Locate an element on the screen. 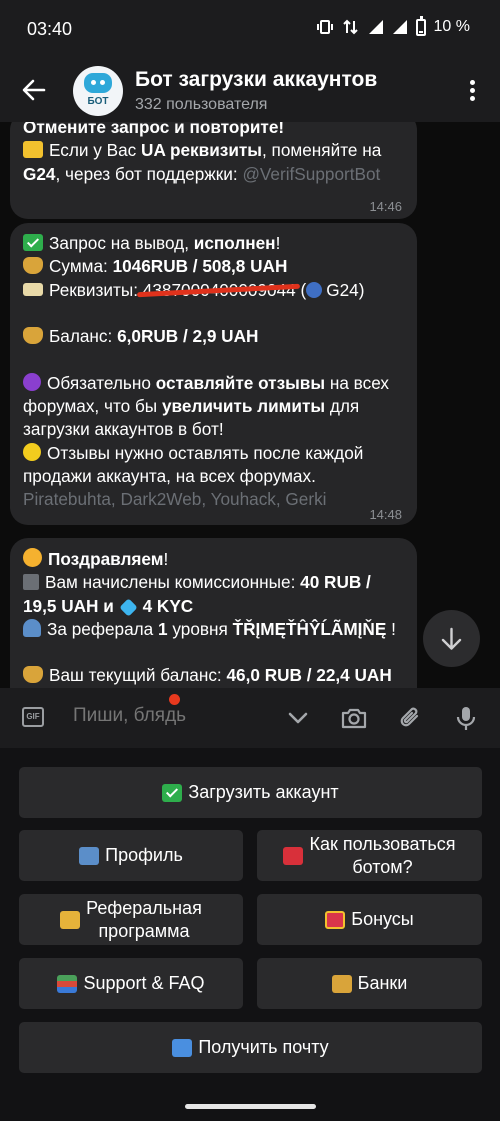 This screenshot has width=500, height=1121. status-bar: 03:40 10 % is located at coordinates (250, 29).